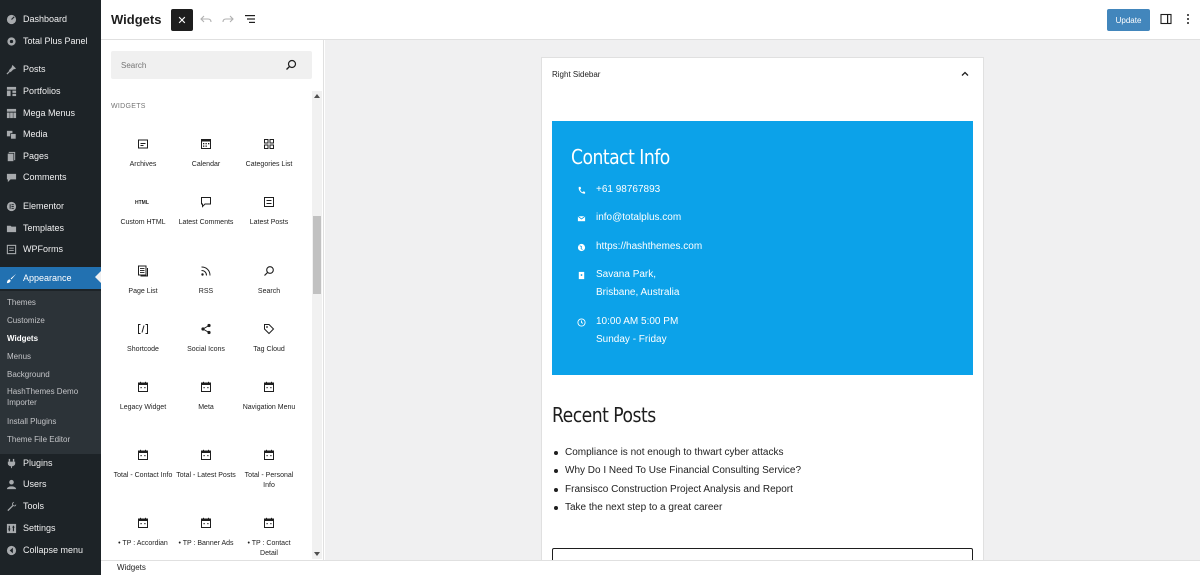 The height and width of the screenshot is (575, 1200). What do you see at coordinates (317, 255) in the screenshot?
I see `scrollbar-thumb` at bounding box center [317, 255].